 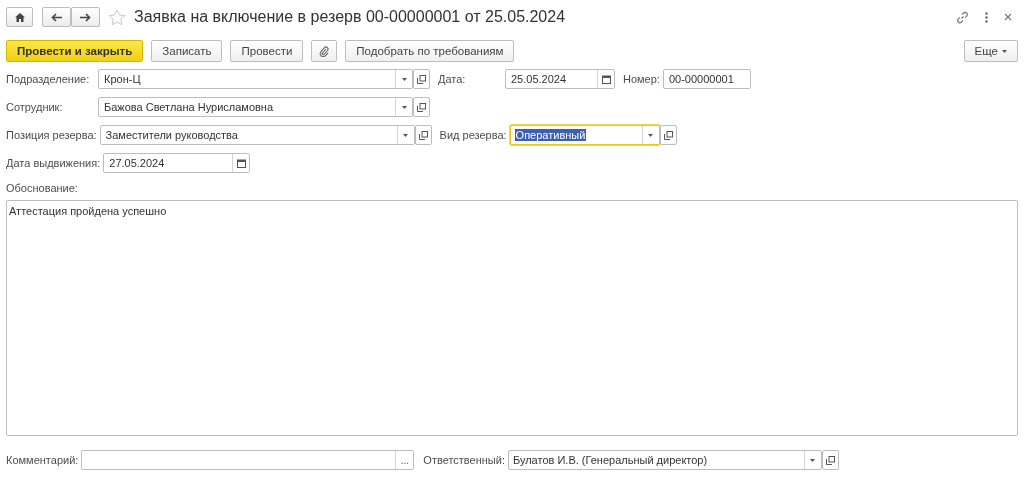 I want to click on field-label: Номер:, so click(x=642, y=79).